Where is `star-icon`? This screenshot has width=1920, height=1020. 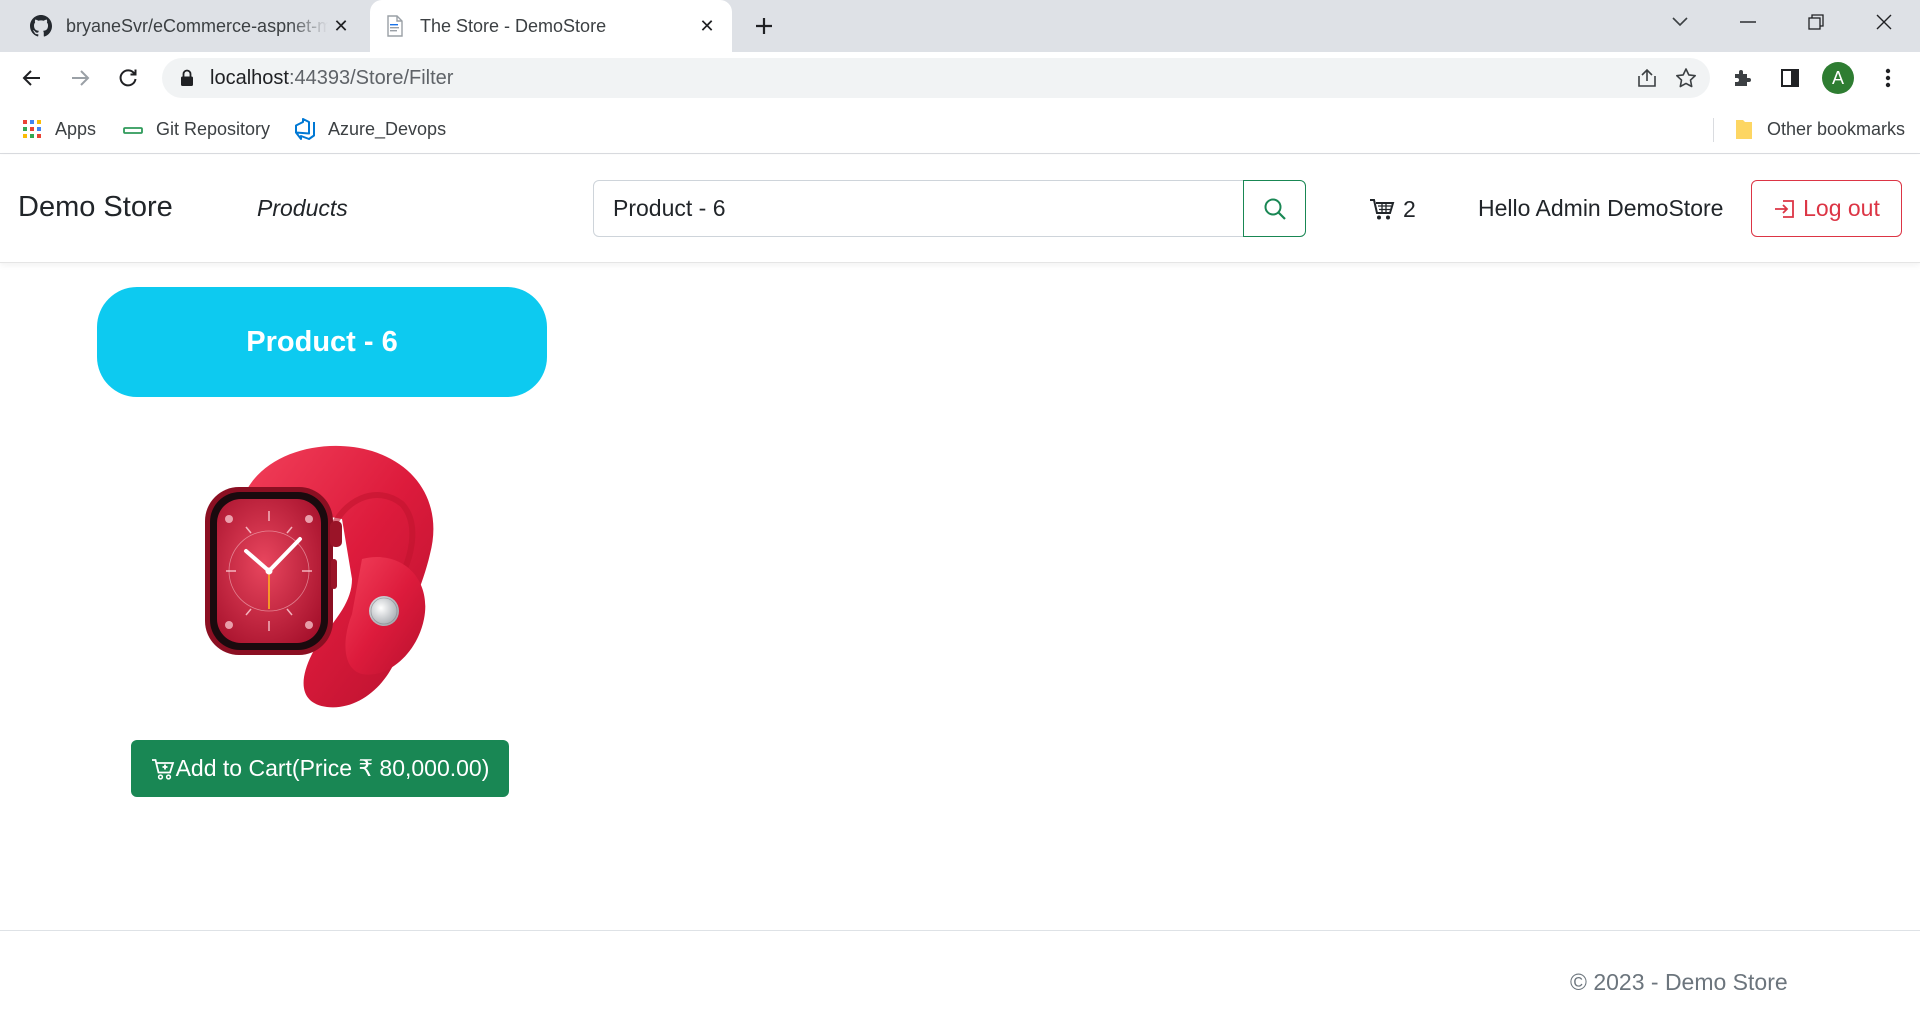 star-icon is located at coordinates (1686, 78).